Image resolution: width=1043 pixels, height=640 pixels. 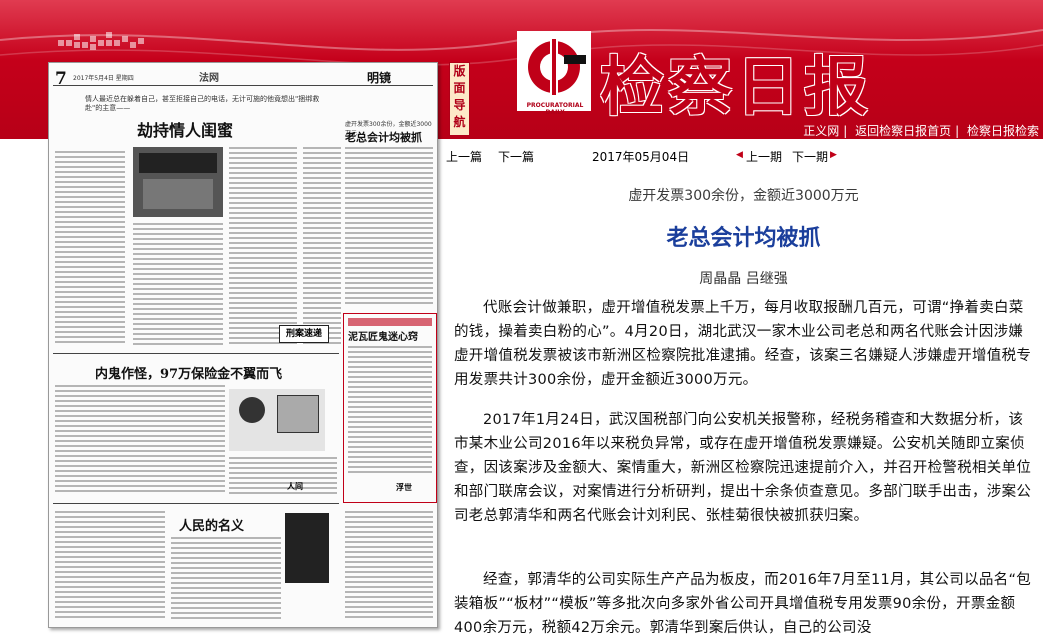 What do you see at coordinates (379, 78) in the screenshot?
I see `page-column: 明镜` at bounding box center [379, 78].